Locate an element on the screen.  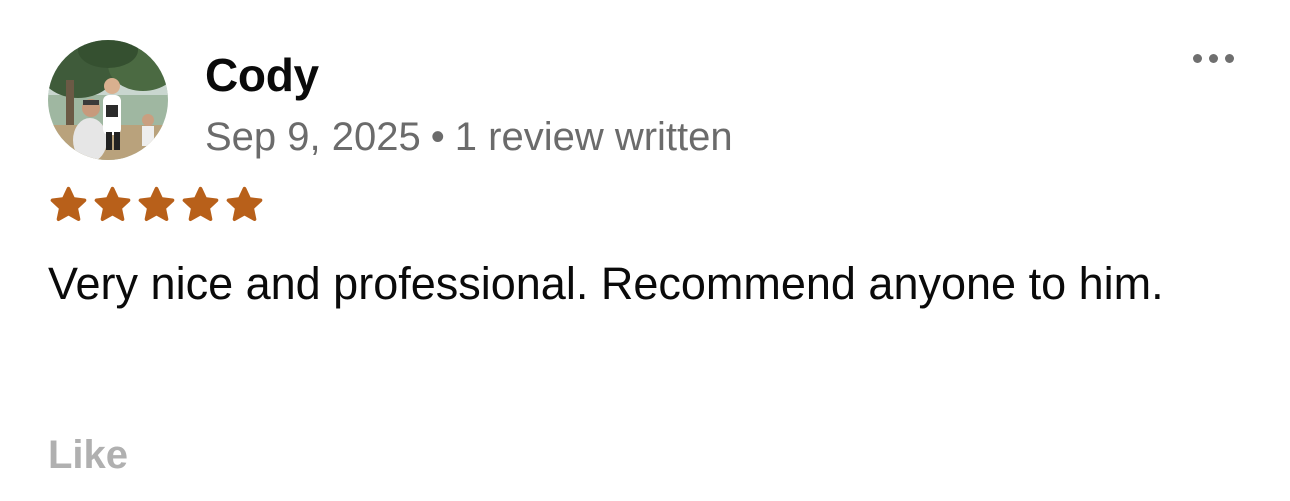
more-options-icon is located at coordinates (1197, 58).